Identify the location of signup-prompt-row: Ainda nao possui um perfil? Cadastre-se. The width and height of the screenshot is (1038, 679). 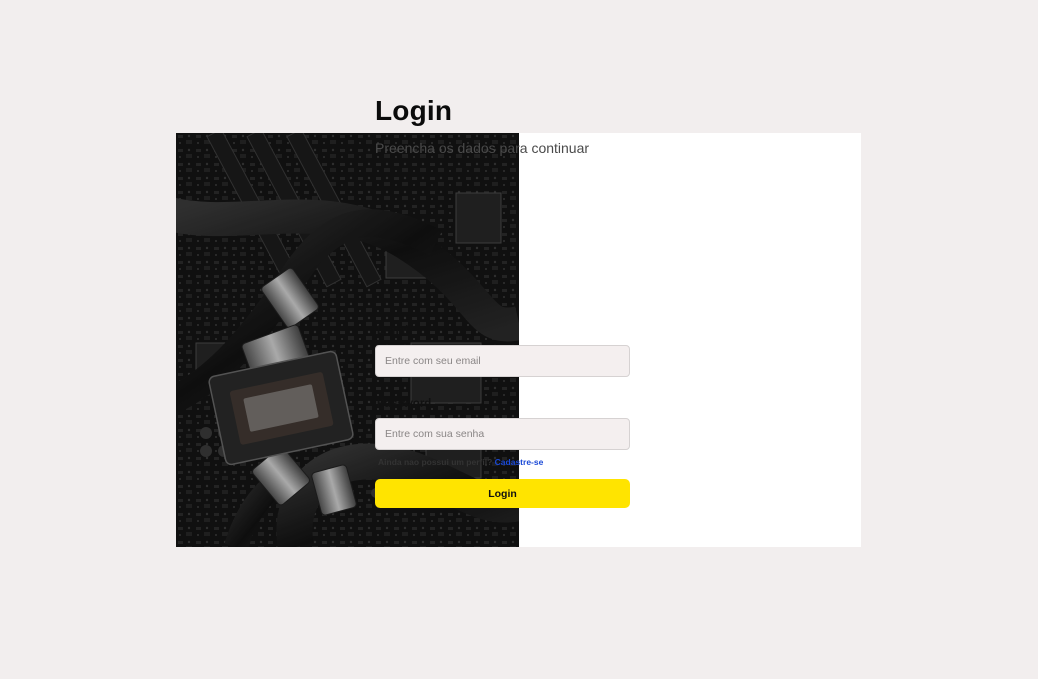
(460, 462).